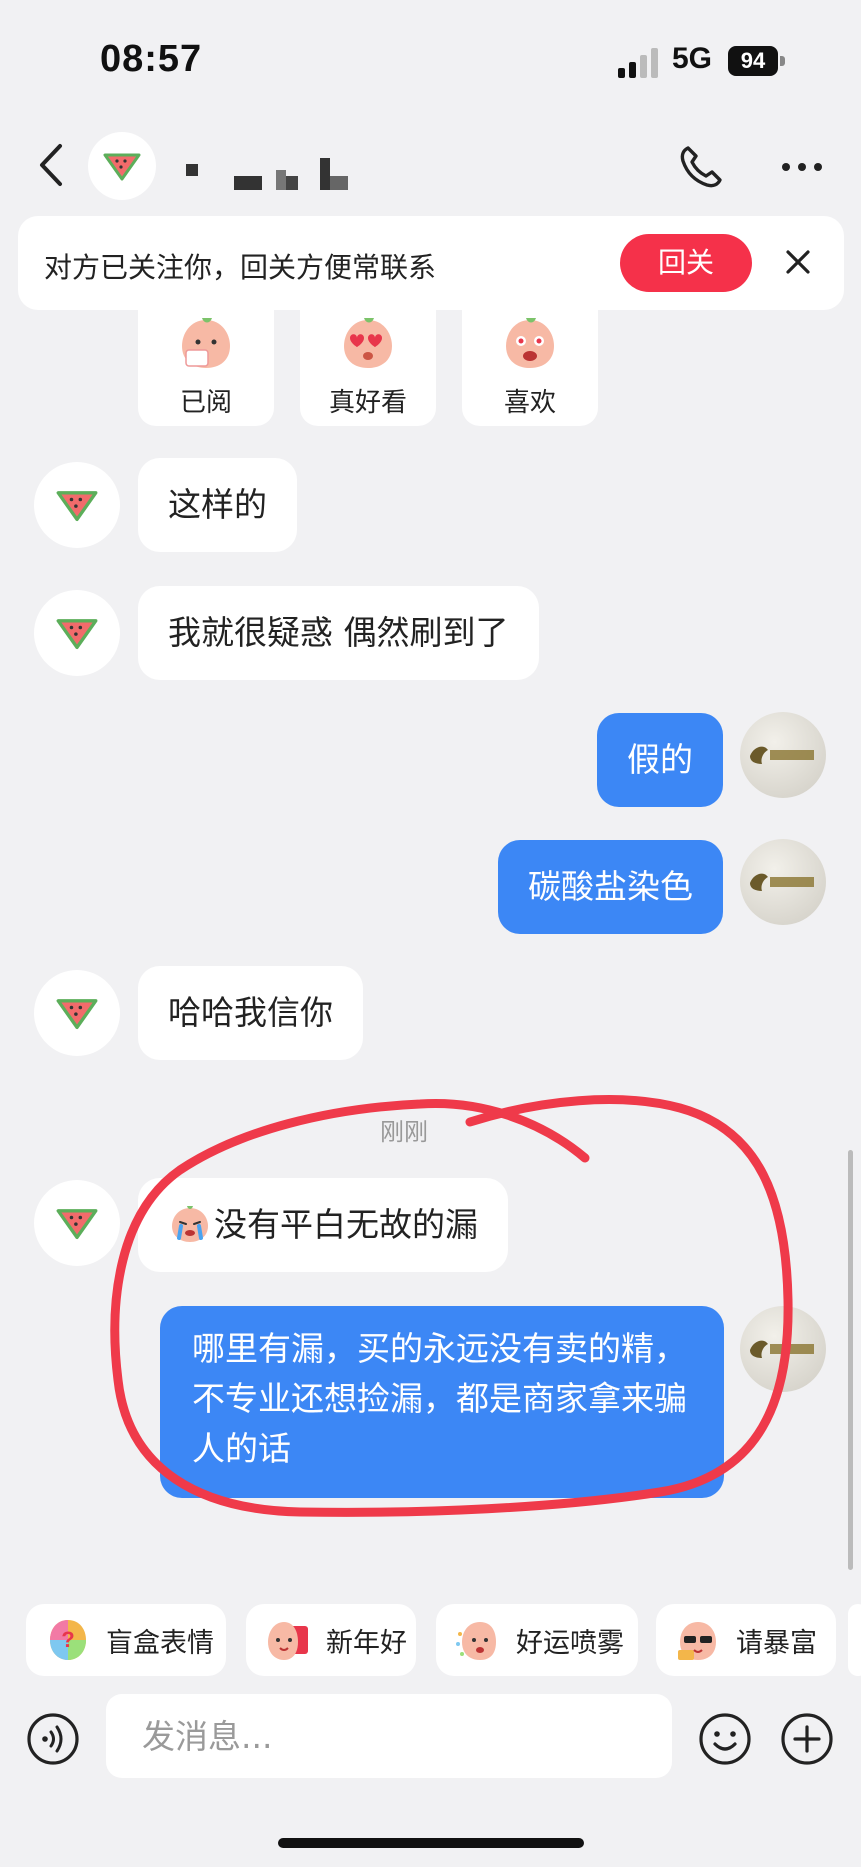  I want to click on peach-heart-eyes-icon, so click(368, 343).